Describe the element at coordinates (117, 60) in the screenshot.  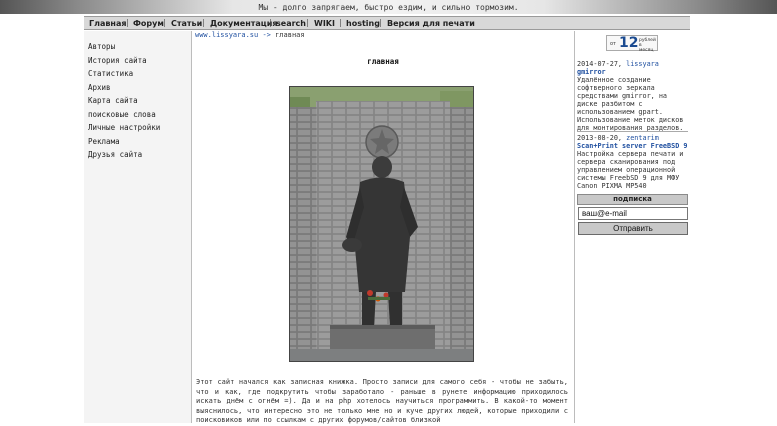
I see `sidebar-item-history: История сайта` at that location.